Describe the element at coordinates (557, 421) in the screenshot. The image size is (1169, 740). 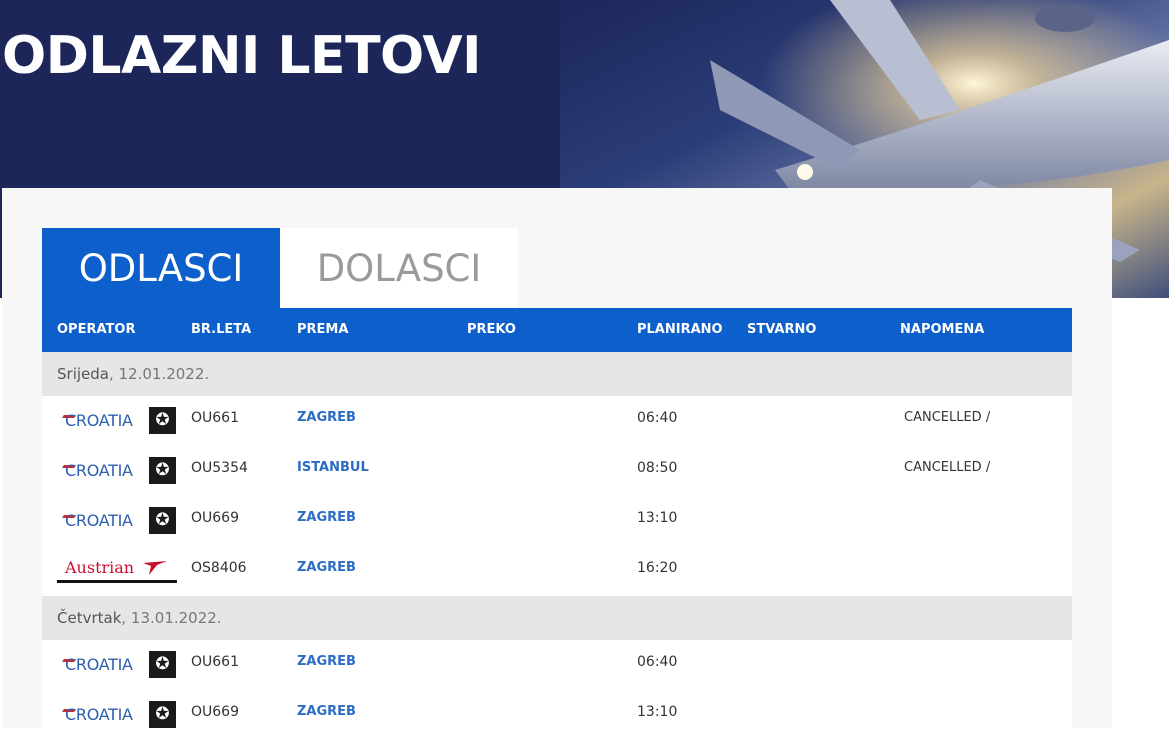
I see `table-row: CROATIA ✪ OU661 ZAGREB 06:40 CANCELLED /` at that location.